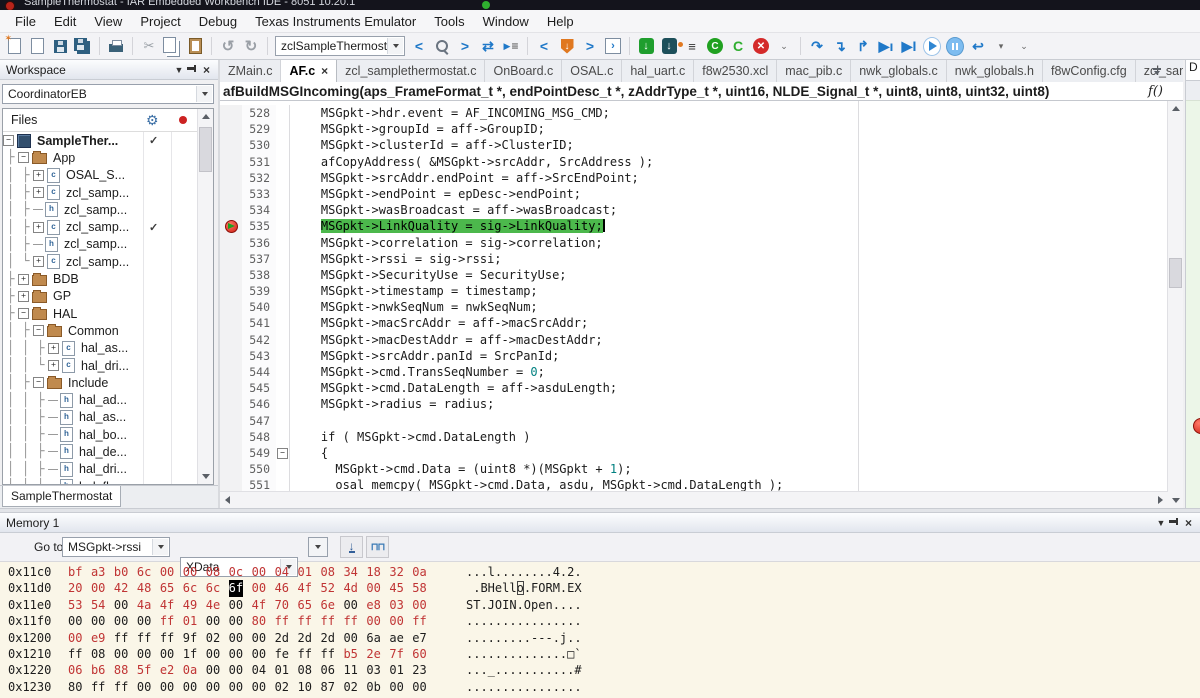  I want to click on memory-options-dropdown-icon, so click(318, 547).